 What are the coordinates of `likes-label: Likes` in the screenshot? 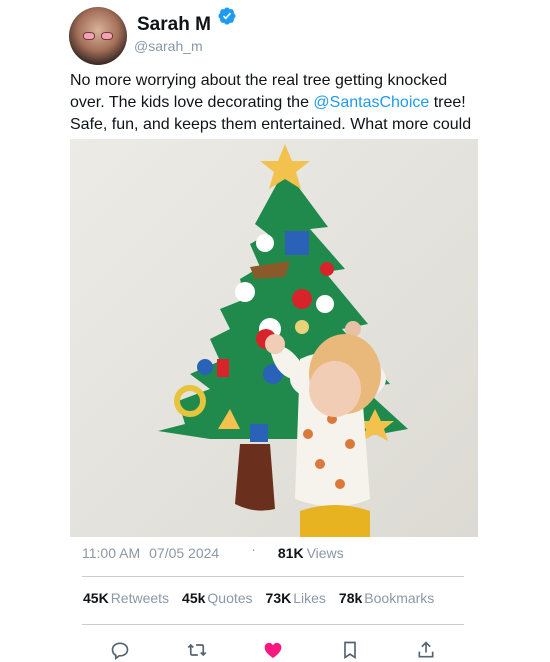 It's located at (309, 598).